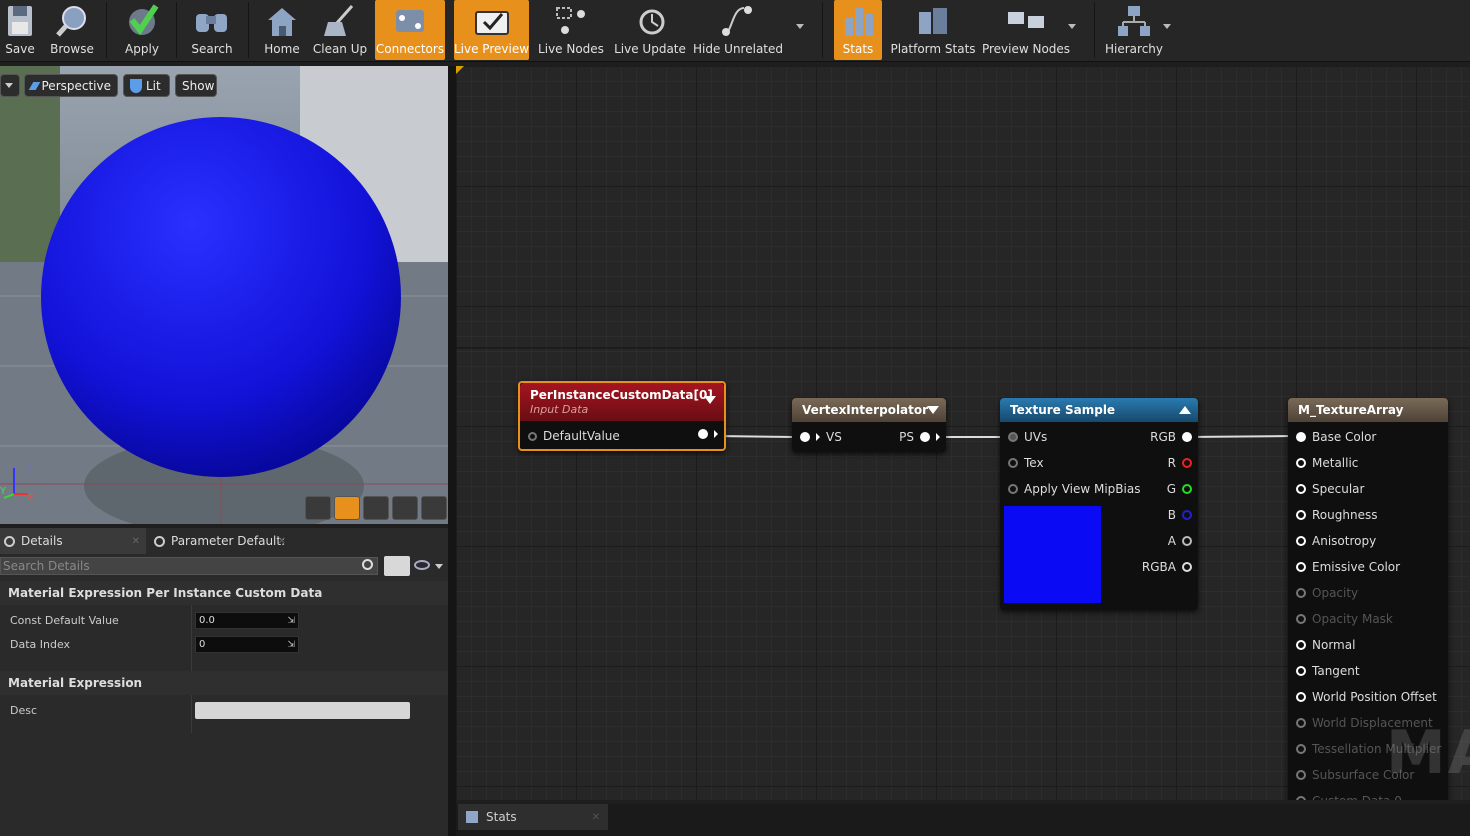  What do you see at coordinates (340, 49) in the screenshot?
I see `clean-up-label: Clean Up` at bounding box center [340, 49].